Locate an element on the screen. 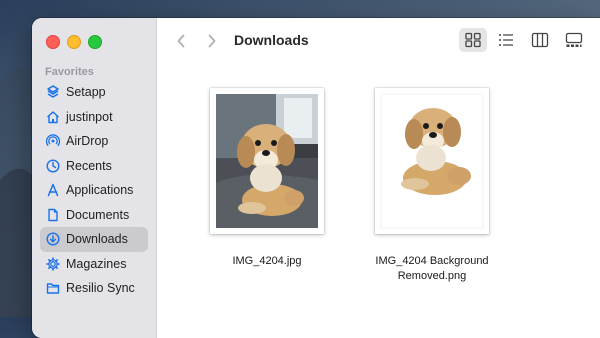 The image size is (600, 338). icon-view-grid-icon is located at coordinates (473, 40).